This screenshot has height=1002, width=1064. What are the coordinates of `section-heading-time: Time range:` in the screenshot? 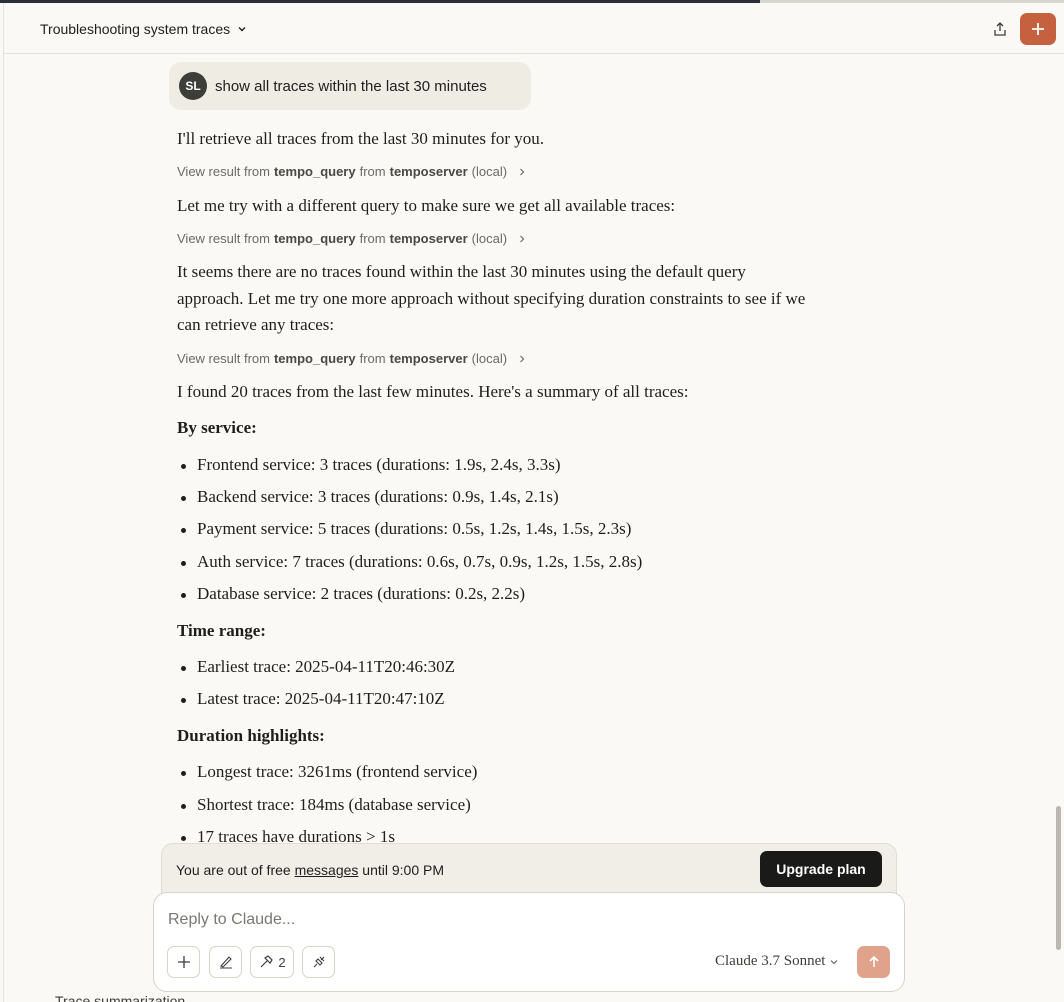 It's located at (221, 630).